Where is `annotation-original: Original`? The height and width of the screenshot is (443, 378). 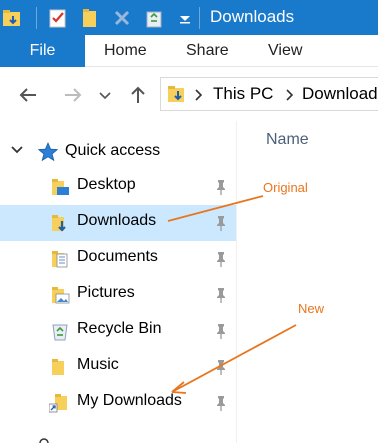 annotation-original: Original is located at coordinates (285, 187).